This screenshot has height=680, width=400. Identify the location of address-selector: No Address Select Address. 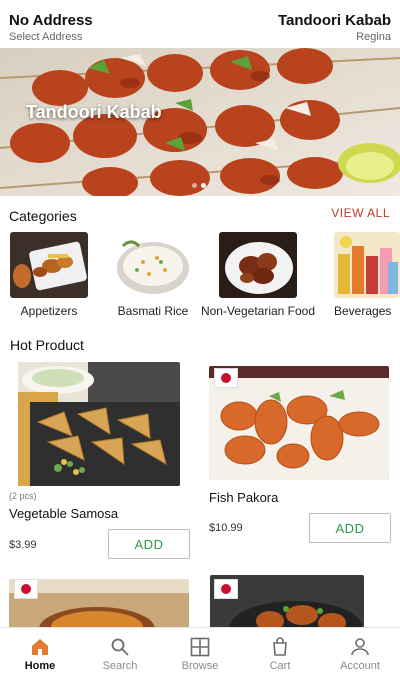
(51, 28).